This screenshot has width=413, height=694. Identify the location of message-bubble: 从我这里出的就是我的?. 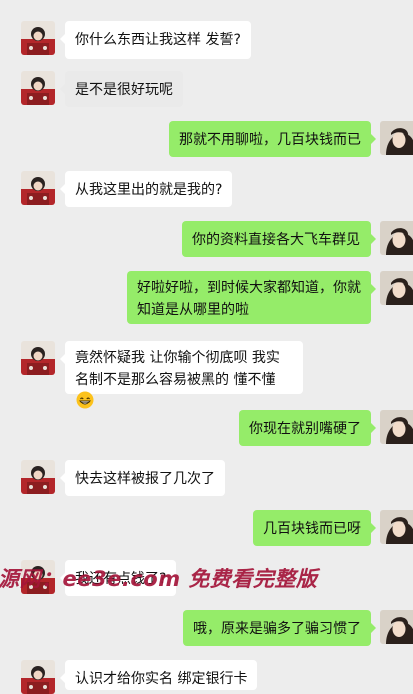
(146, 189).